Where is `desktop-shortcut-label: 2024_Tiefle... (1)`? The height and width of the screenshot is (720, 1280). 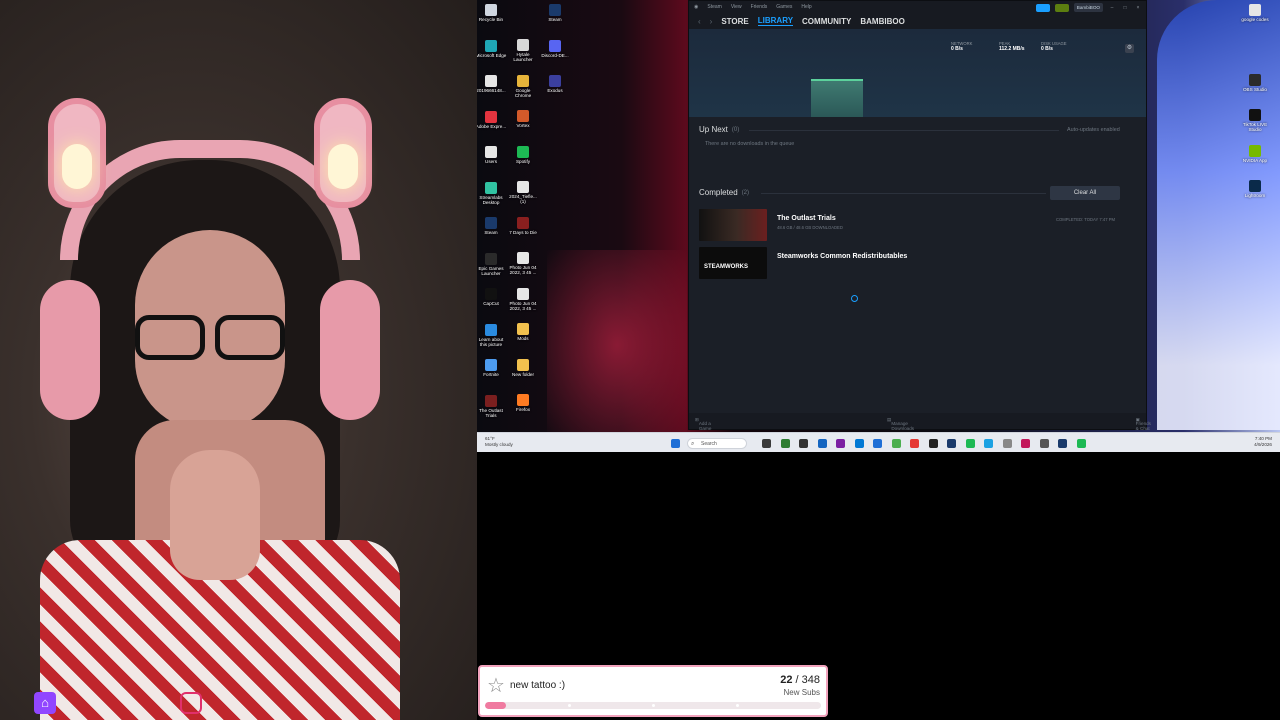
desktop-shortcut-label: 2024_Tiefle... (1) is located at coordinates (523, 199).